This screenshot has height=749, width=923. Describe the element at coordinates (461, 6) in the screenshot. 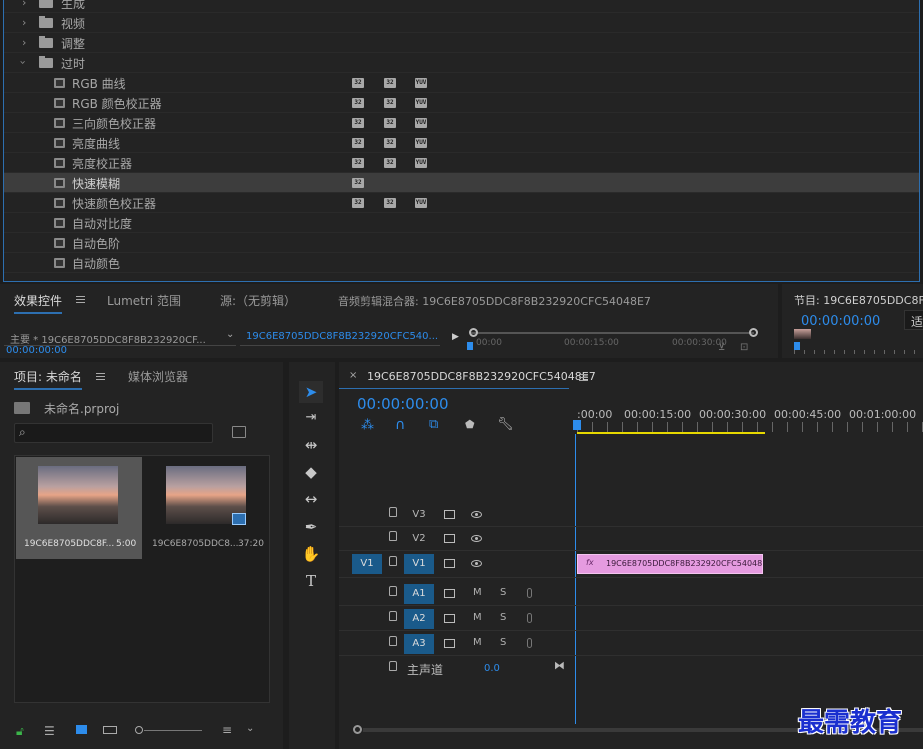

I see `tree-folder-generate: › 生成` at that location.